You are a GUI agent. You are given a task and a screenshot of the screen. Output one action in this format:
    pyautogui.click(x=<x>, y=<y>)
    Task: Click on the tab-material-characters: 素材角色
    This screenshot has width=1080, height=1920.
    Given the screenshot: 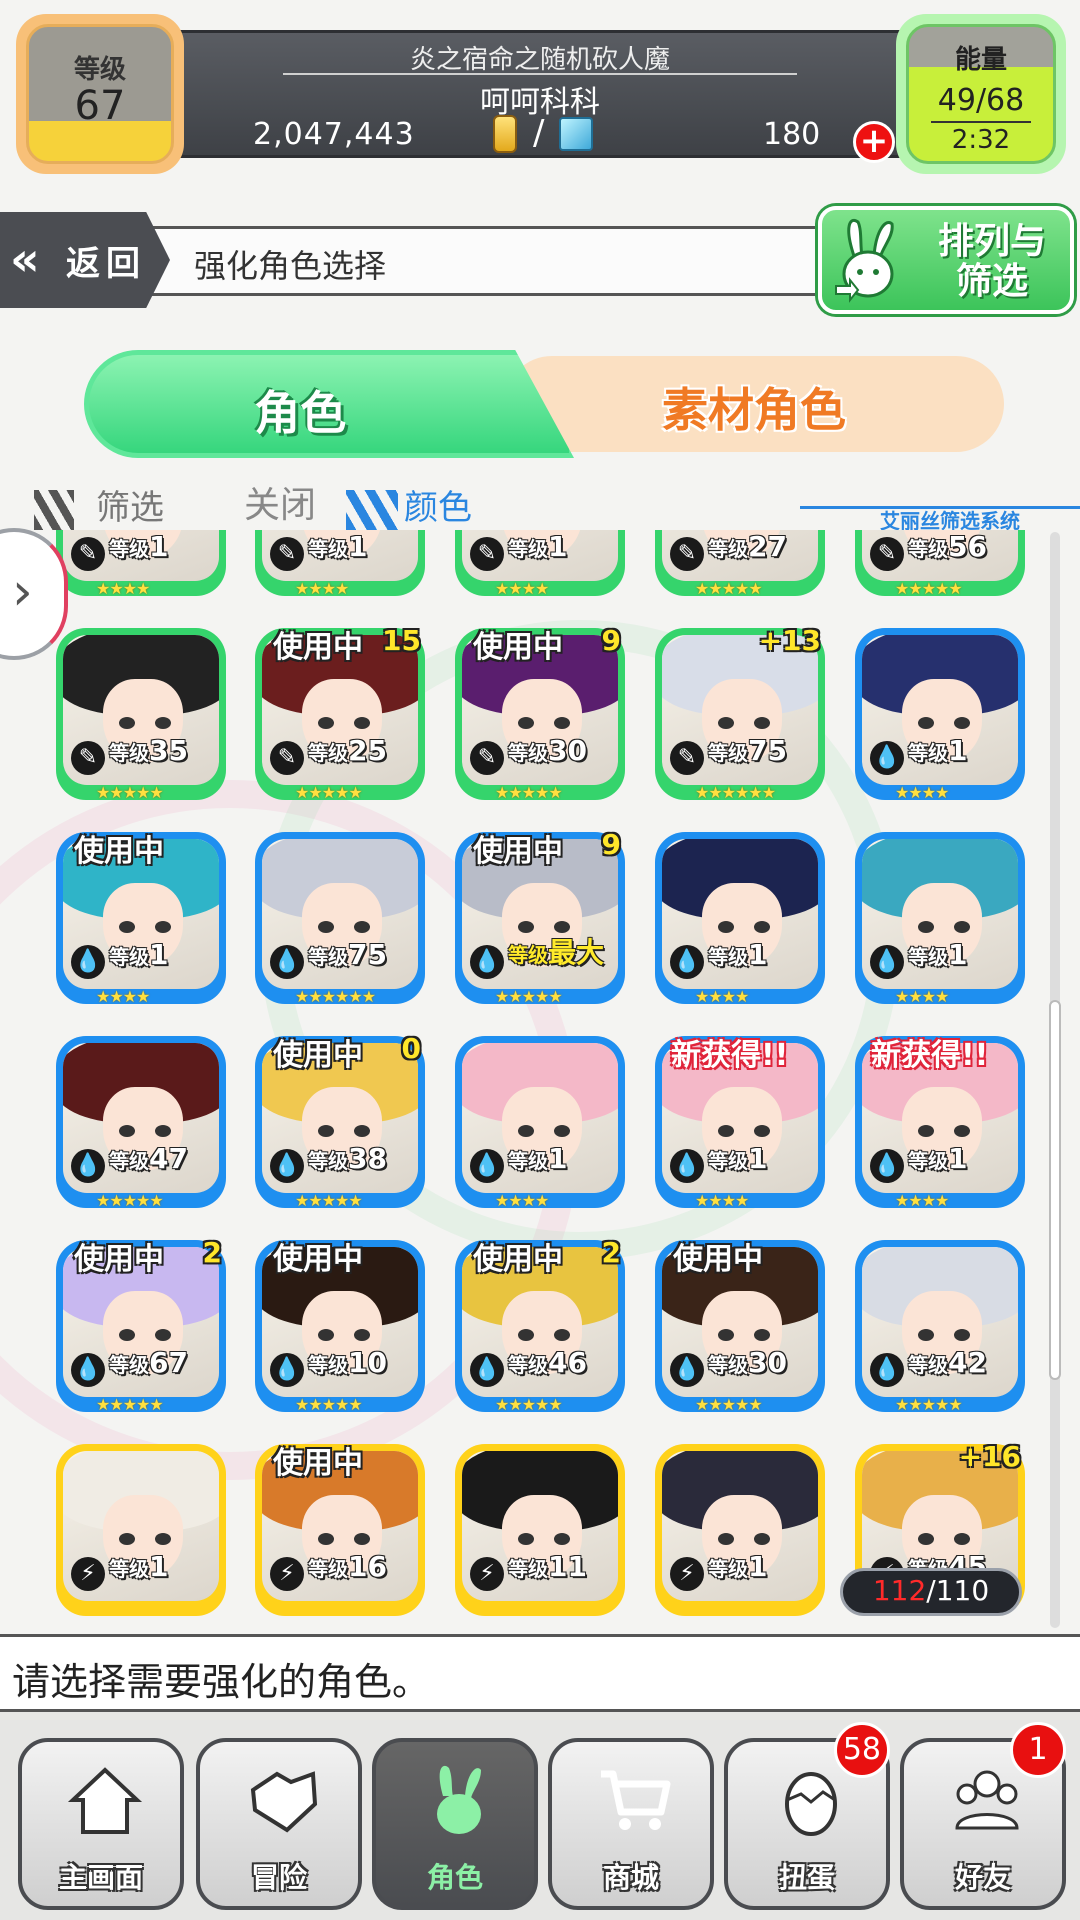 What is the action you would take?
    pyautogui.click(x=754, y=404)
    